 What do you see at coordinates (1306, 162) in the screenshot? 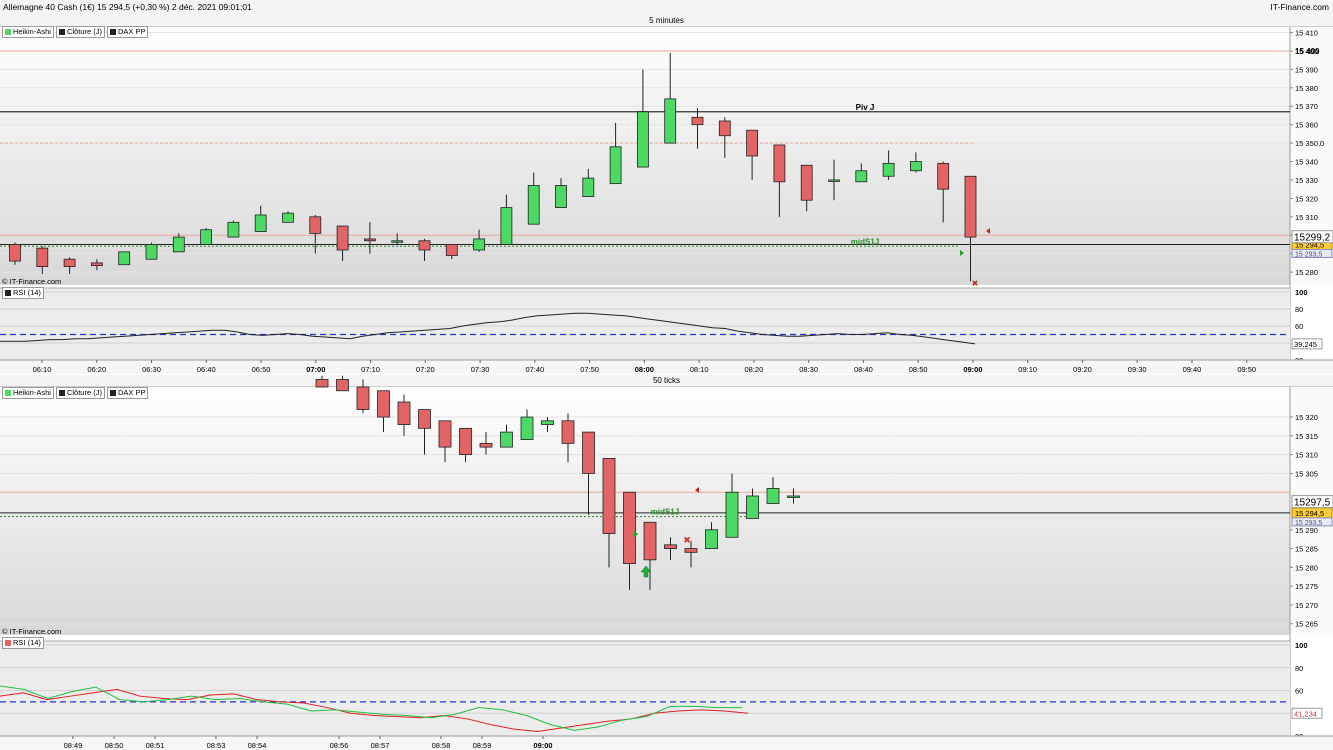
I see `y-tick-label: 15 340` at bounding box center [1306, 162].